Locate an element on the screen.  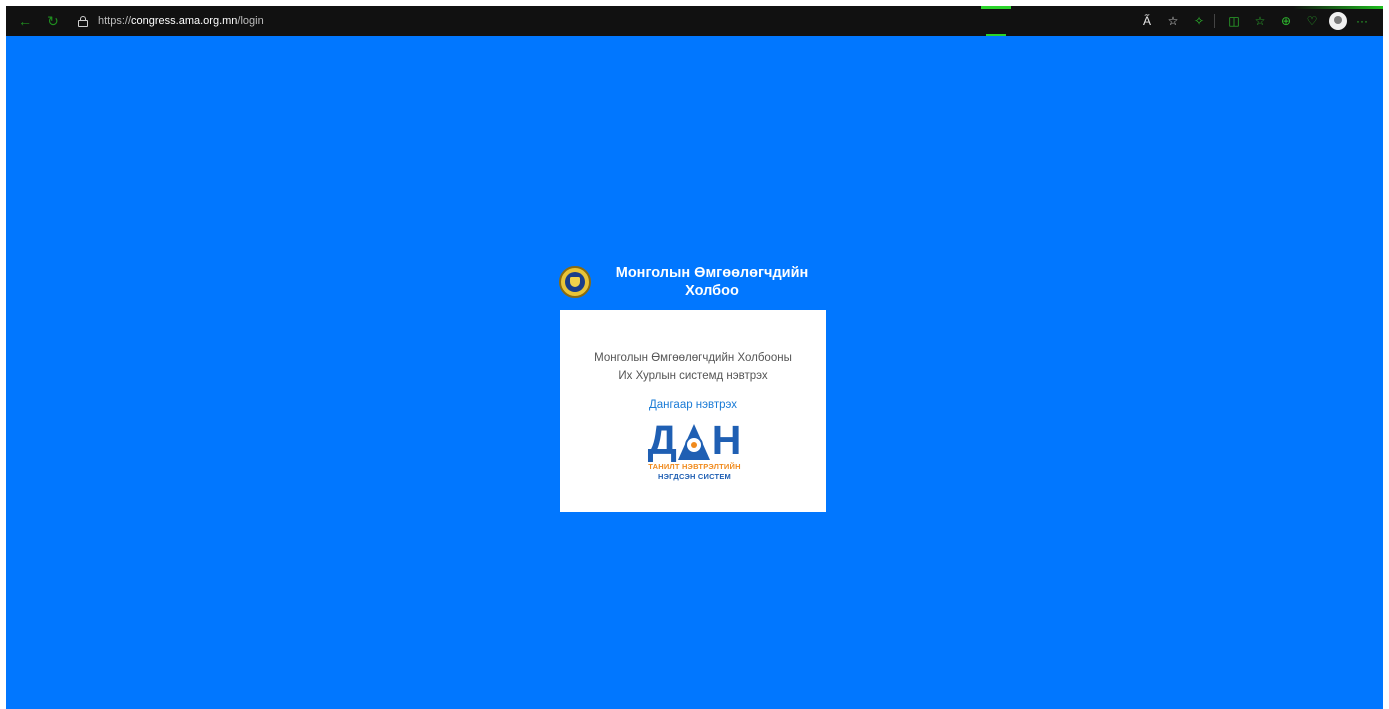
description-line: Монголын Өмгөөлөгчдийн Холбооны is located at coordinates (693, 358).